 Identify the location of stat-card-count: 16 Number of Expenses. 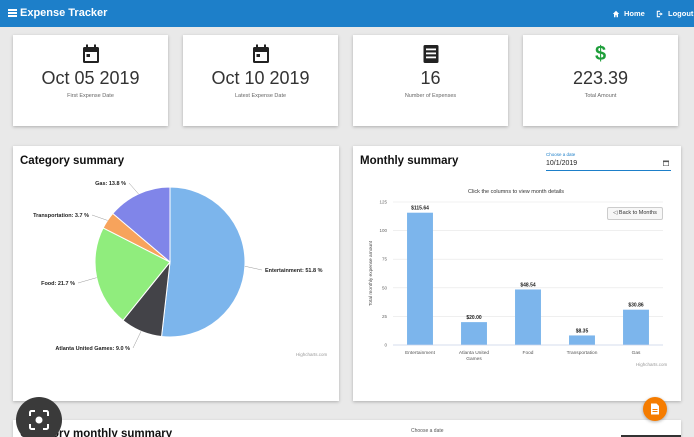
(430, 80).